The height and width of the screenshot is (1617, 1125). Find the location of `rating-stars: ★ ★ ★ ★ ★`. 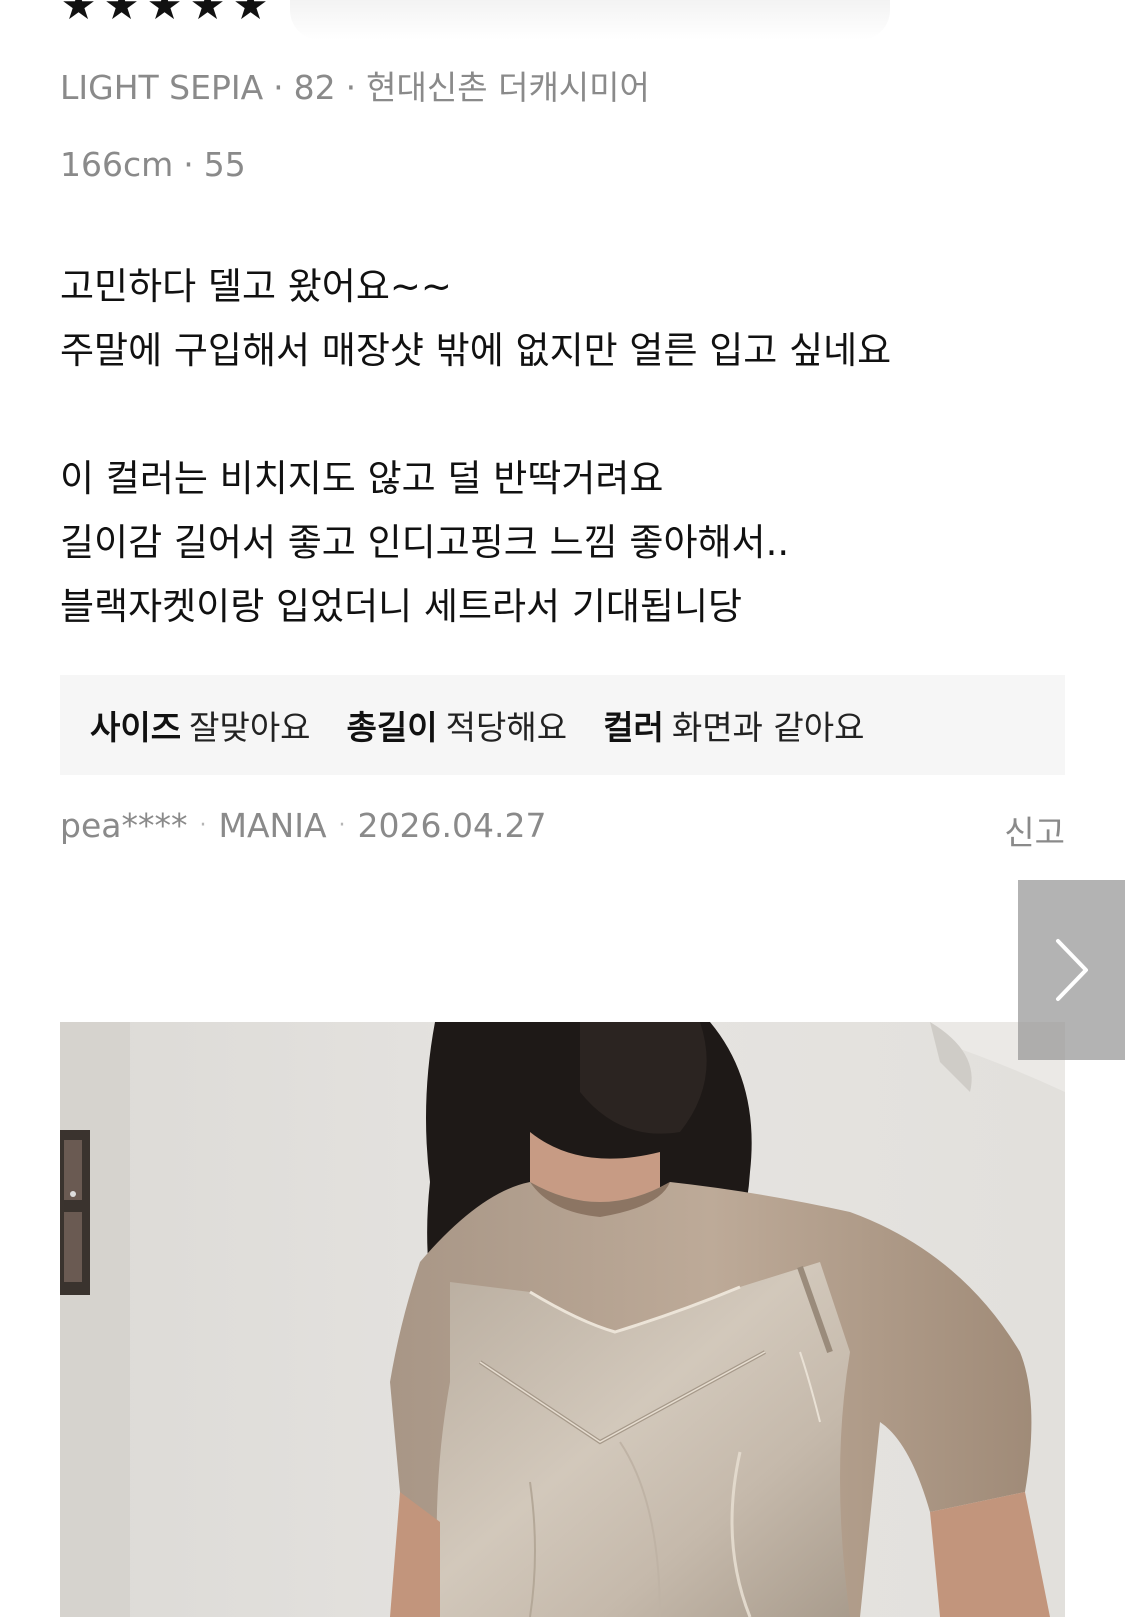

rating-stars: ★ ★ ★ ★ ★ is located at coordinates (164, 13).